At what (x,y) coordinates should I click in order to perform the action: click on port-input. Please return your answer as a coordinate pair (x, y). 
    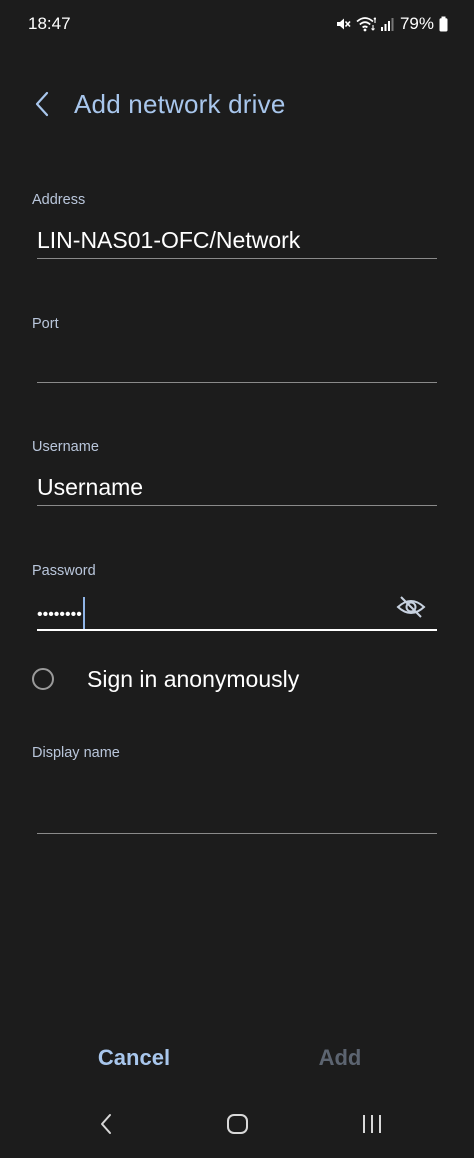
    Looking at the image, I should click on (237, 364).